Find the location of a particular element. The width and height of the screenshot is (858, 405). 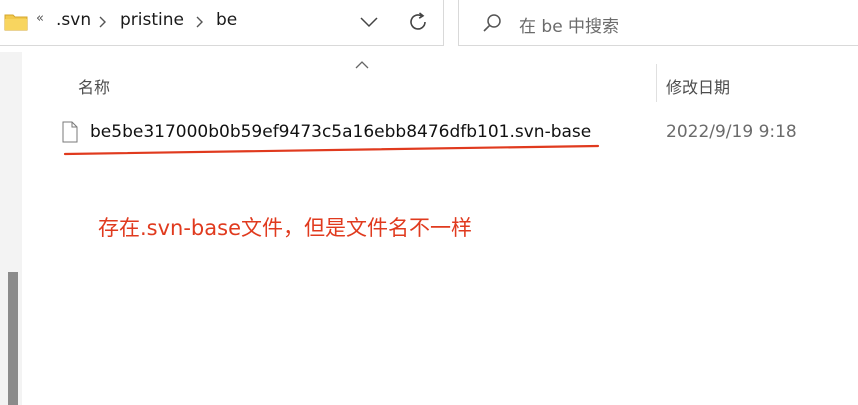

column-divider is located at coordinates (656, 83).